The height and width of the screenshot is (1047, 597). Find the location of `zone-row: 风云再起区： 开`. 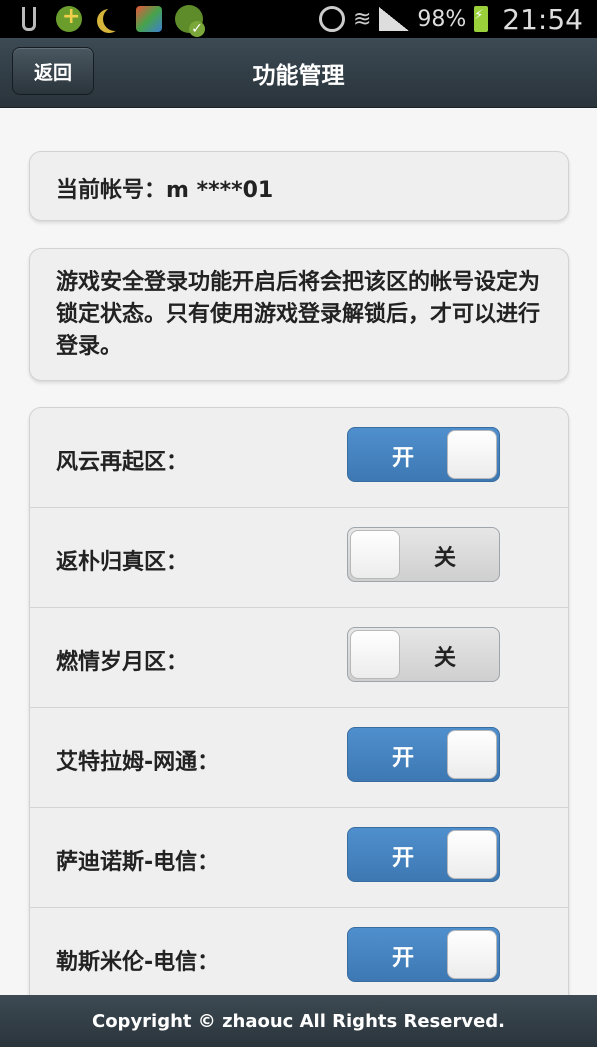

zone-row: 风云再起区： 开 is located at coordinates (299, 458).